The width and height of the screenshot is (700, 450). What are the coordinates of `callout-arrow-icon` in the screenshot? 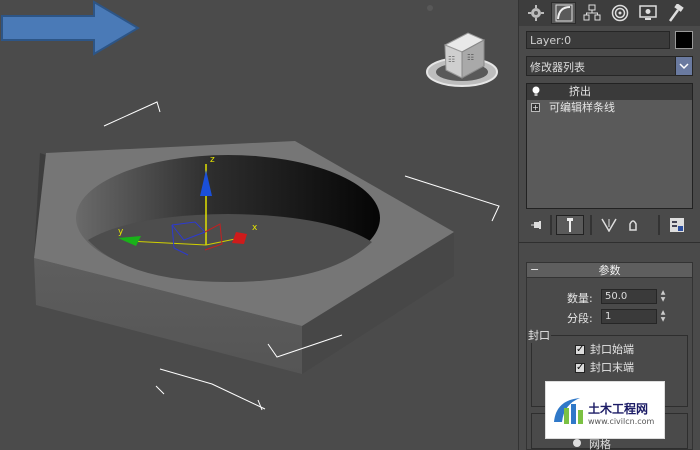 It's located at (70, 28).